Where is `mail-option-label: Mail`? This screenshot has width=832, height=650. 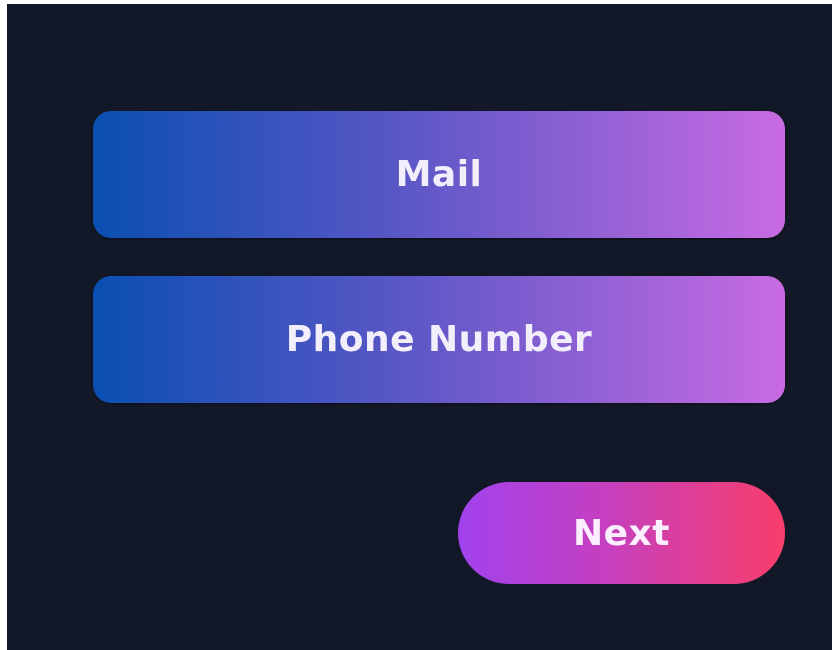 mail-option-label: Mail is located at coordinates (439, 174).